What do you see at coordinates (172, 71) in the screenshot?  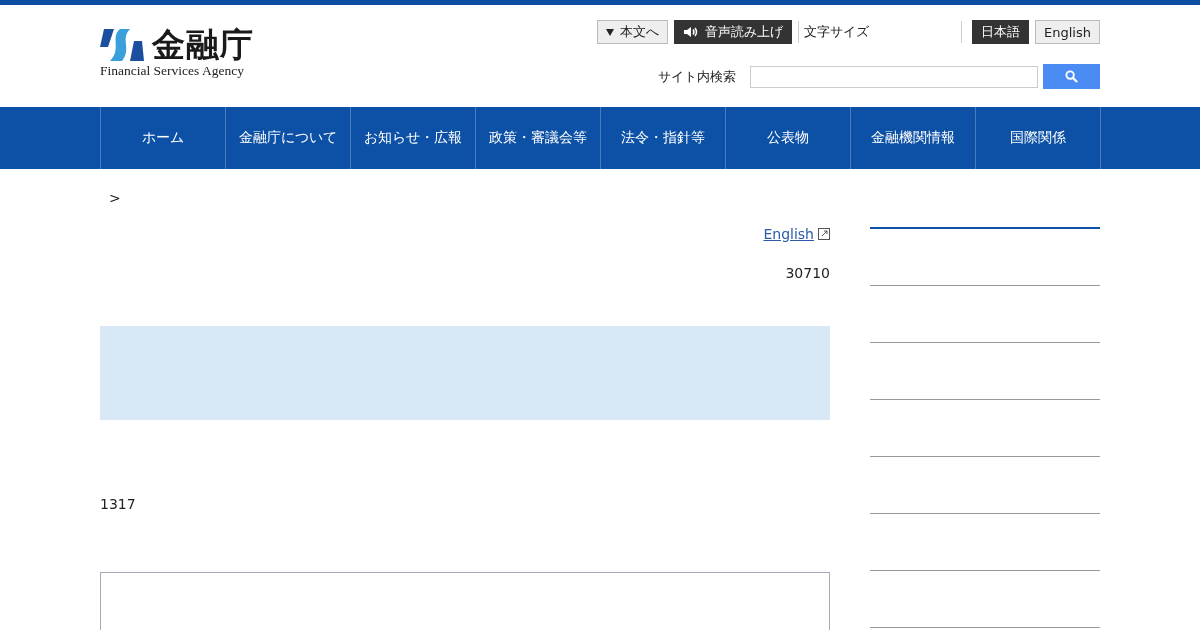 I see `logo-subtitle: Financial Services Agency` at bounding box center [172, 71].